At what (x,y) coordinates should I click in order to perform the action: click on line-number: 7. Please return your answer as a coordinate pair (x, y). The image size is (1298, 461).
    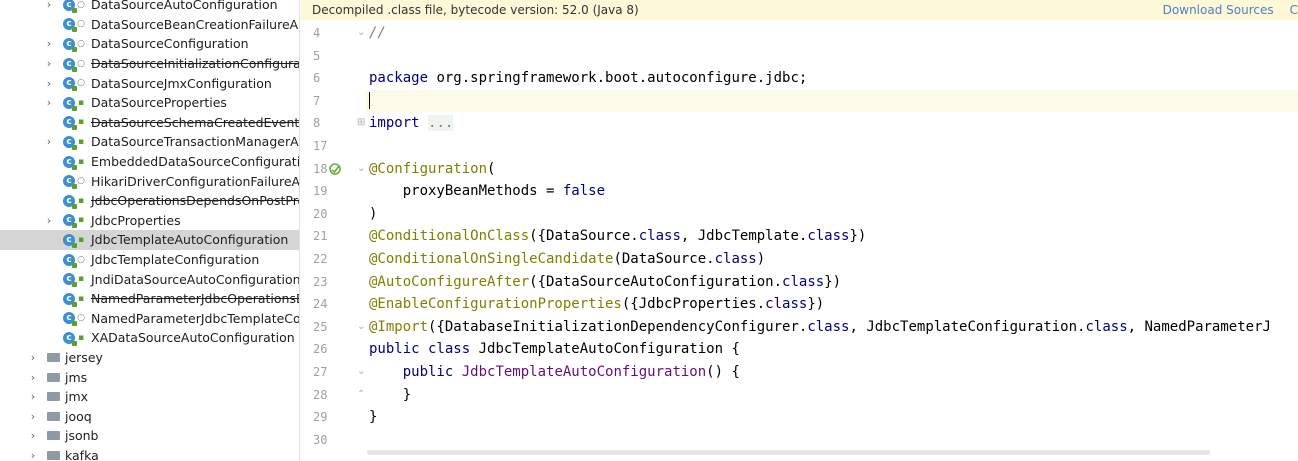
    Looking at the image, I should click on (317, 100).